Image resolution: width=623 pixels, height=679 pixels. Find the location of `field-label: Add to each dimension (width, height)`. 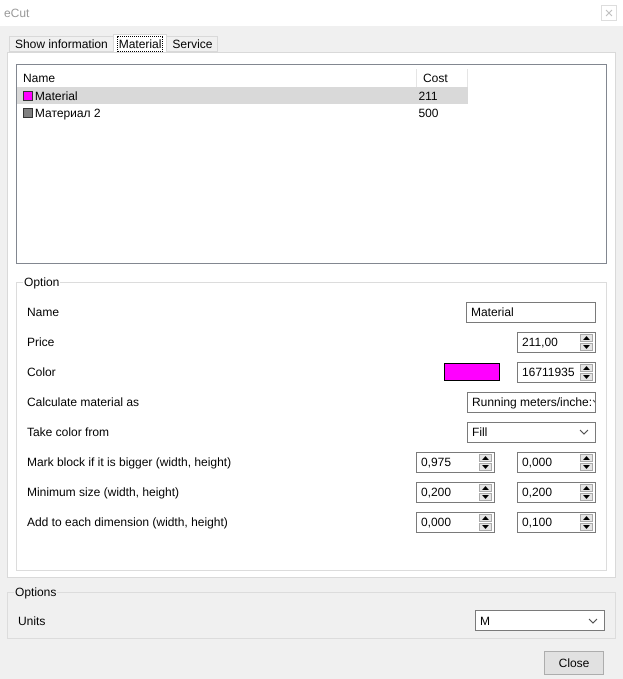

field-label: Add to each dimension (width, height) is located at coordinates (127, 522).